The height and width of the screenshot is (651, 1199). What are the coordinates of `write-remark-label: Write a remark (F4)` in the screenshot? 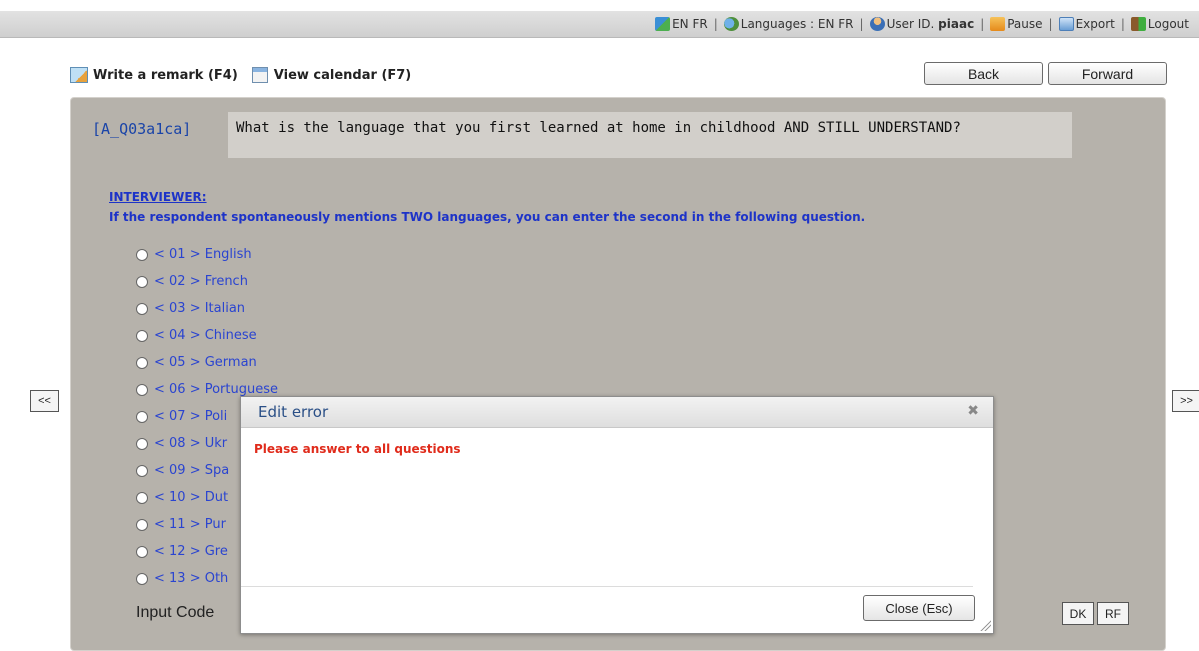 It's located at (165, 75).